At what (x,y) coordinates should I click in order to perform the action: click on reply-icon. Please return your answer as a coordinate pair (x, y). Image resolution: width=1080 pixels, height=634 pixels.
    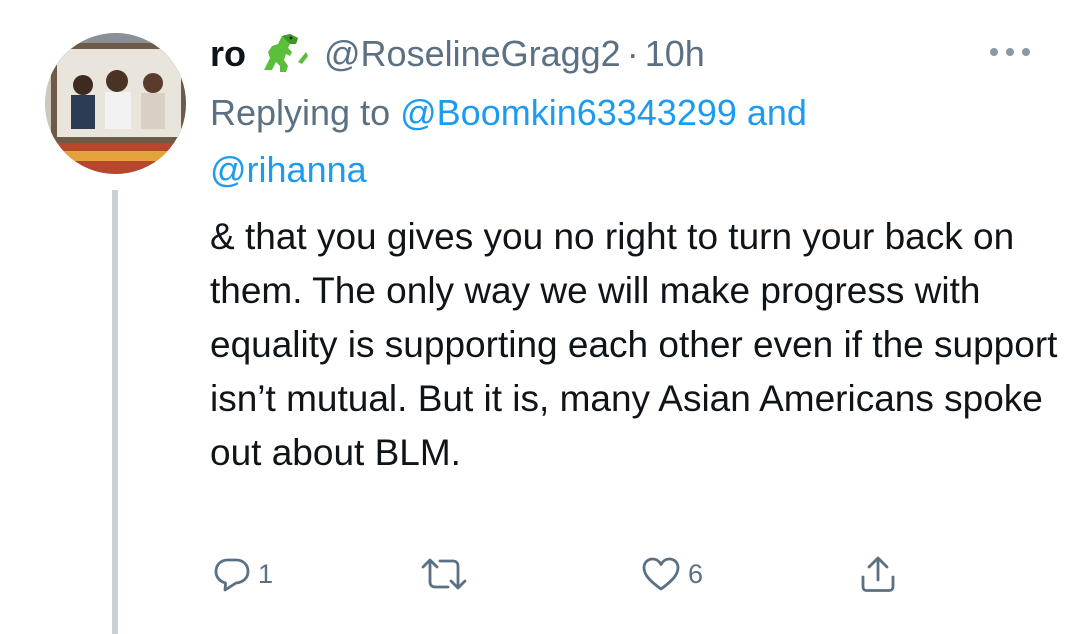
    Looking at the image, I should click on (232, 574).